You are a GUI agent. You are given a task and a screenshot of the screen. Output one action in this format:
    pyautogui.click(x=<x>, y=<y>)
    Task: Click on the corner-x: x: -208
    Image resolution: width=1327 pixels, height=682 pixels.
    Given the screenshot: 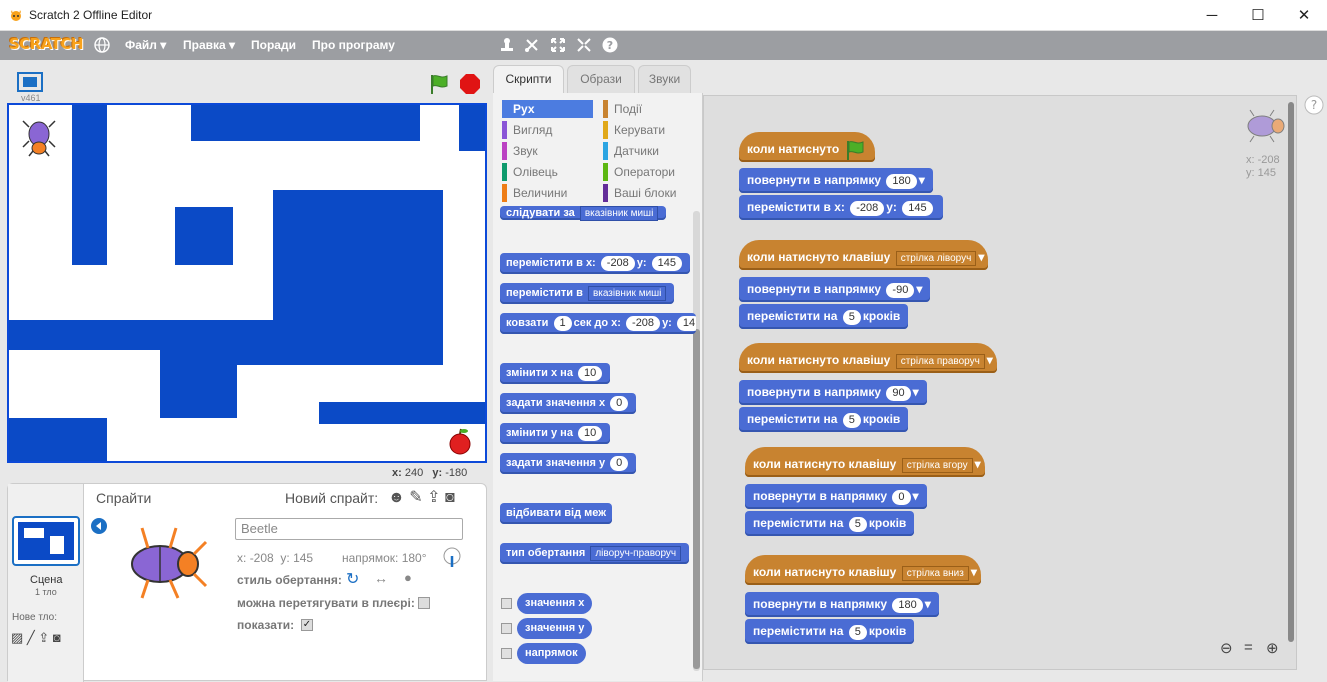 What is the action you would take?
    pyautogui.click(x=1263, y=160)
    